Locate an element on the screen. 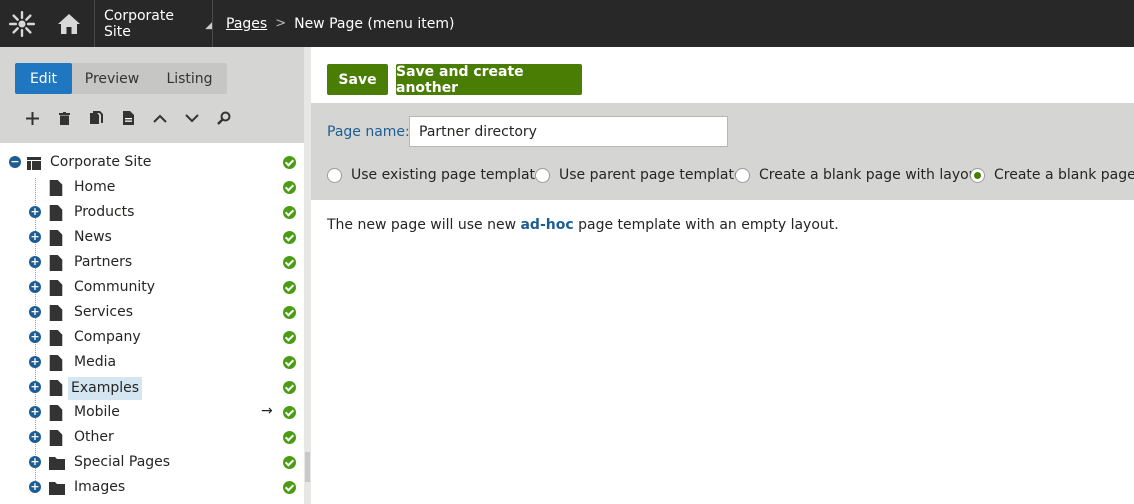 Image resolution: width=1134 pixels, height=504 pixels. tree-node-label: Services is located at coordinates (104, 312).